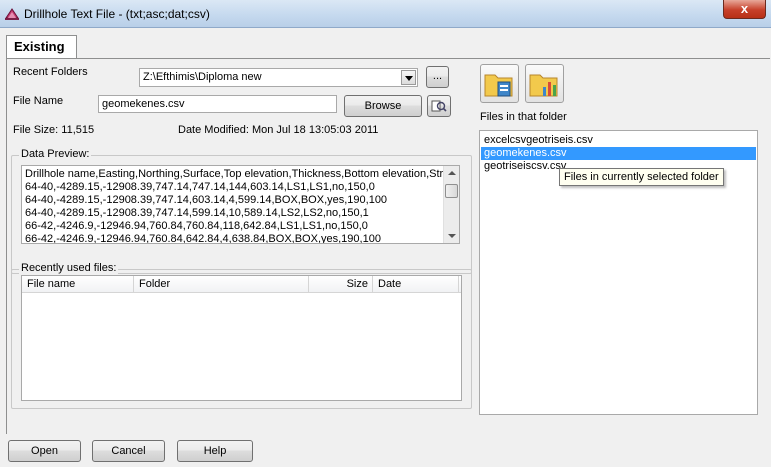 The width and height of the screenshot is (771, 467). What do you see at coordinates (221, 284) in the screenshot?
I see `column-folder: Folder` at bounding box center [221, 284].